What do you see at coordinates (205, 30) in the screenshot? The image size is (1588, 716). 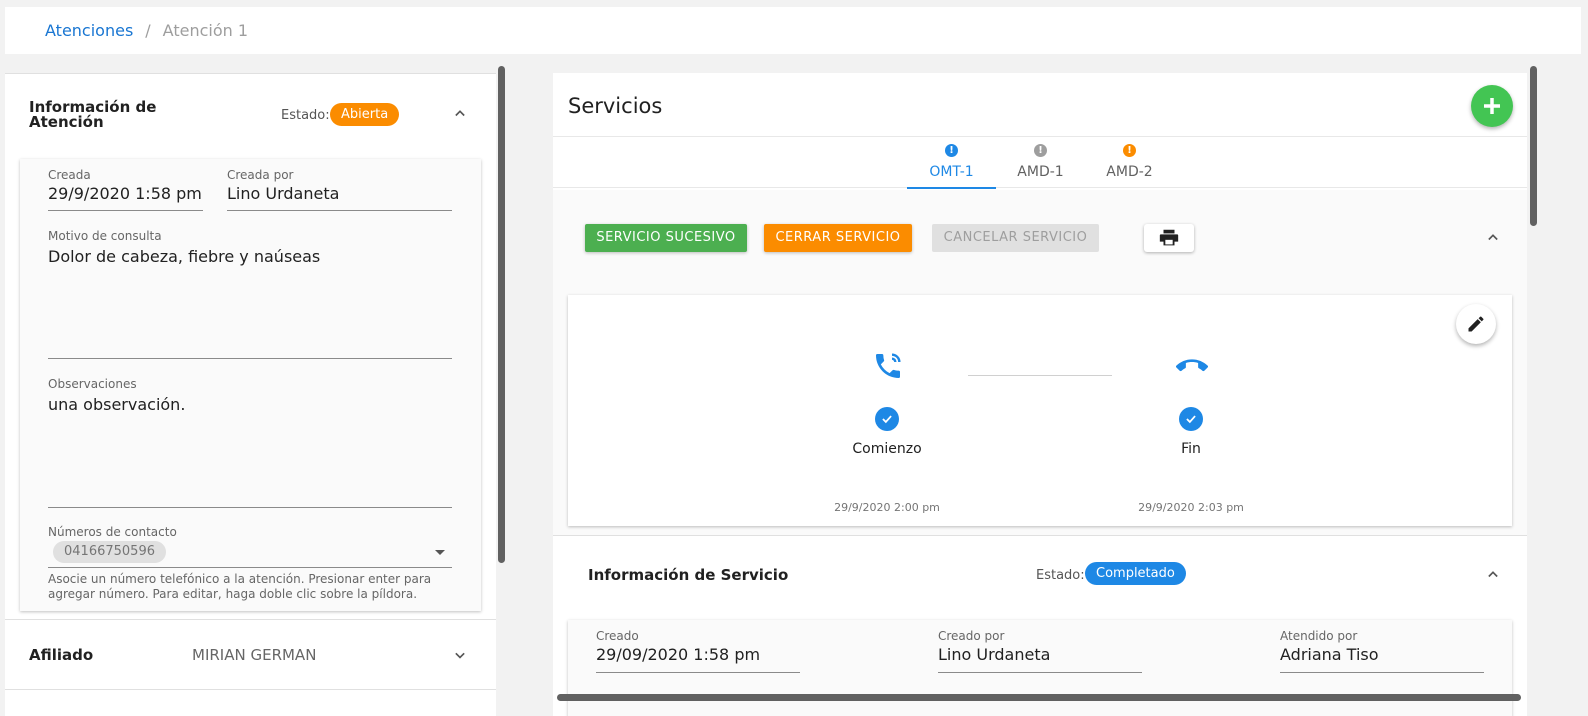 I see `breadcrumb-current: Atención 1` at bounding box center [205, 30].